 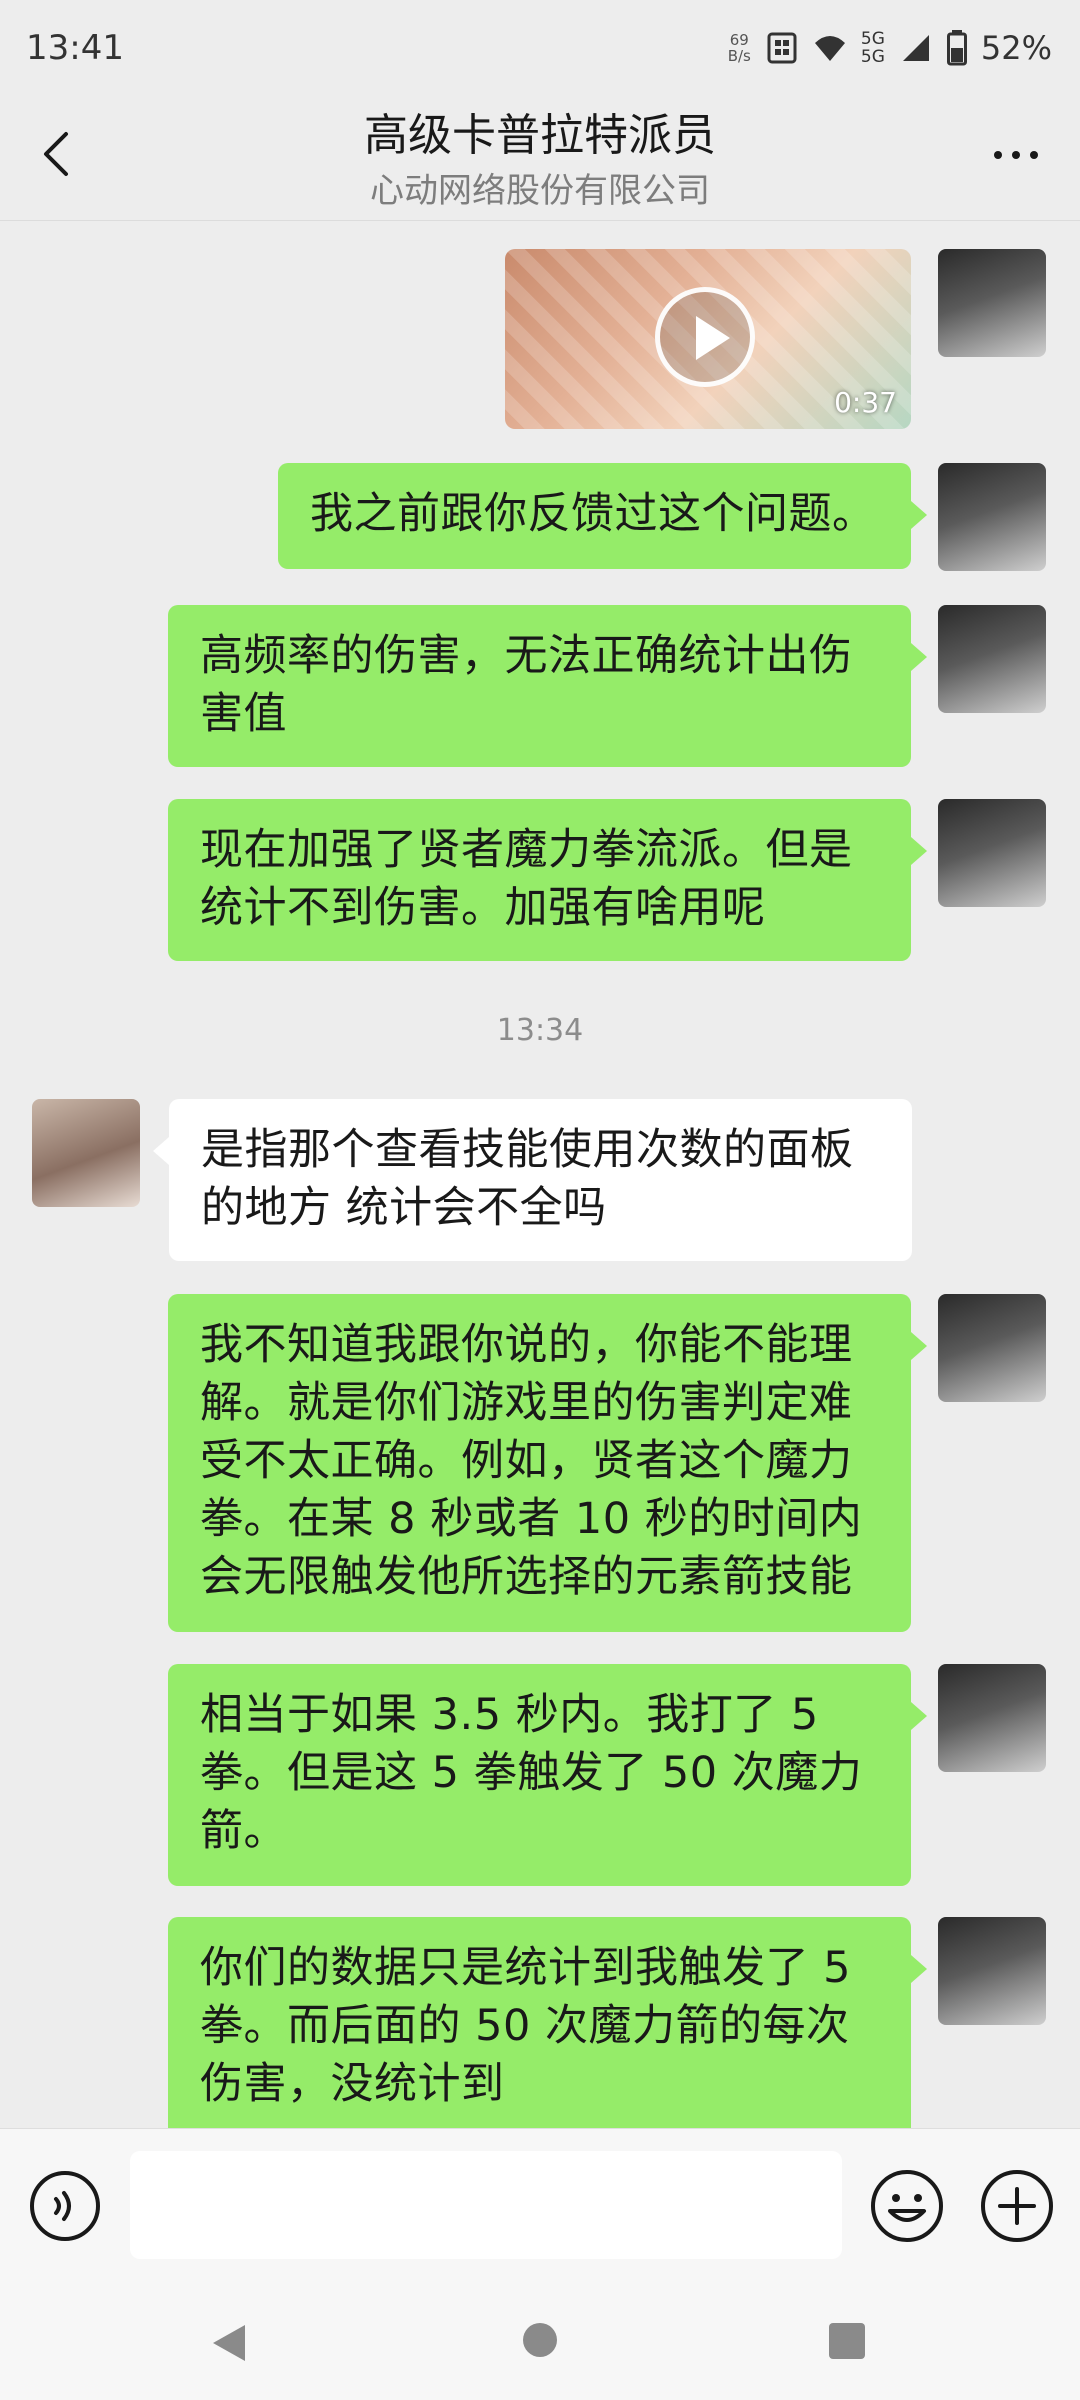 I want to click on net-speed: 69 B/s, so click(x=739, y=48).